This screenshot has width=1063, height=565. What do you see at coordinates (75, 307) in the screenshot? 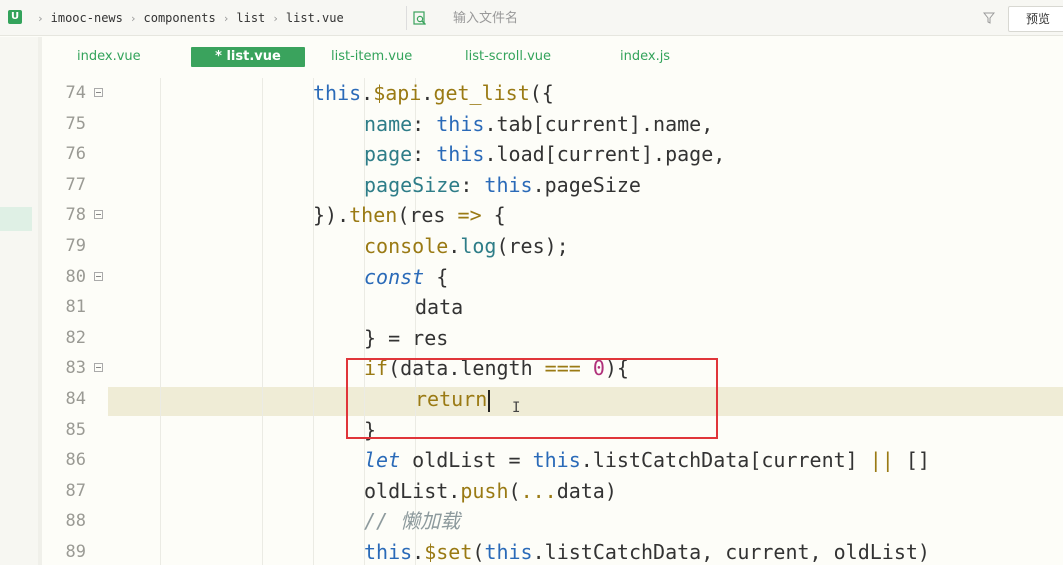
I see `line-number: 81` at bounding box center [75, 307].